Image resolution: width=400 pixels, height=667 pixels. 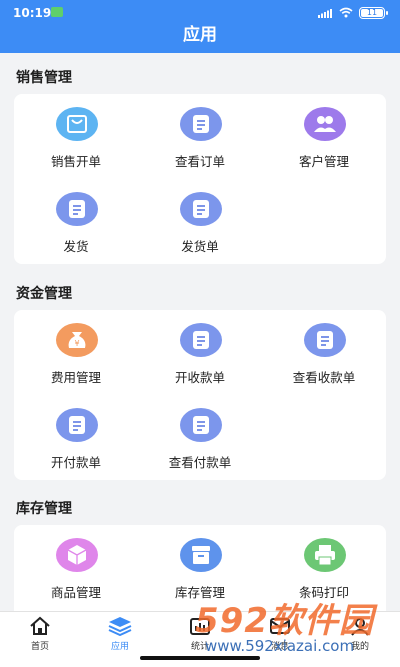 What do you see at coordinates (44, 294) in the screenshot?
I see `section-title-finance: 资金管理` at bounding box center [44, 294].